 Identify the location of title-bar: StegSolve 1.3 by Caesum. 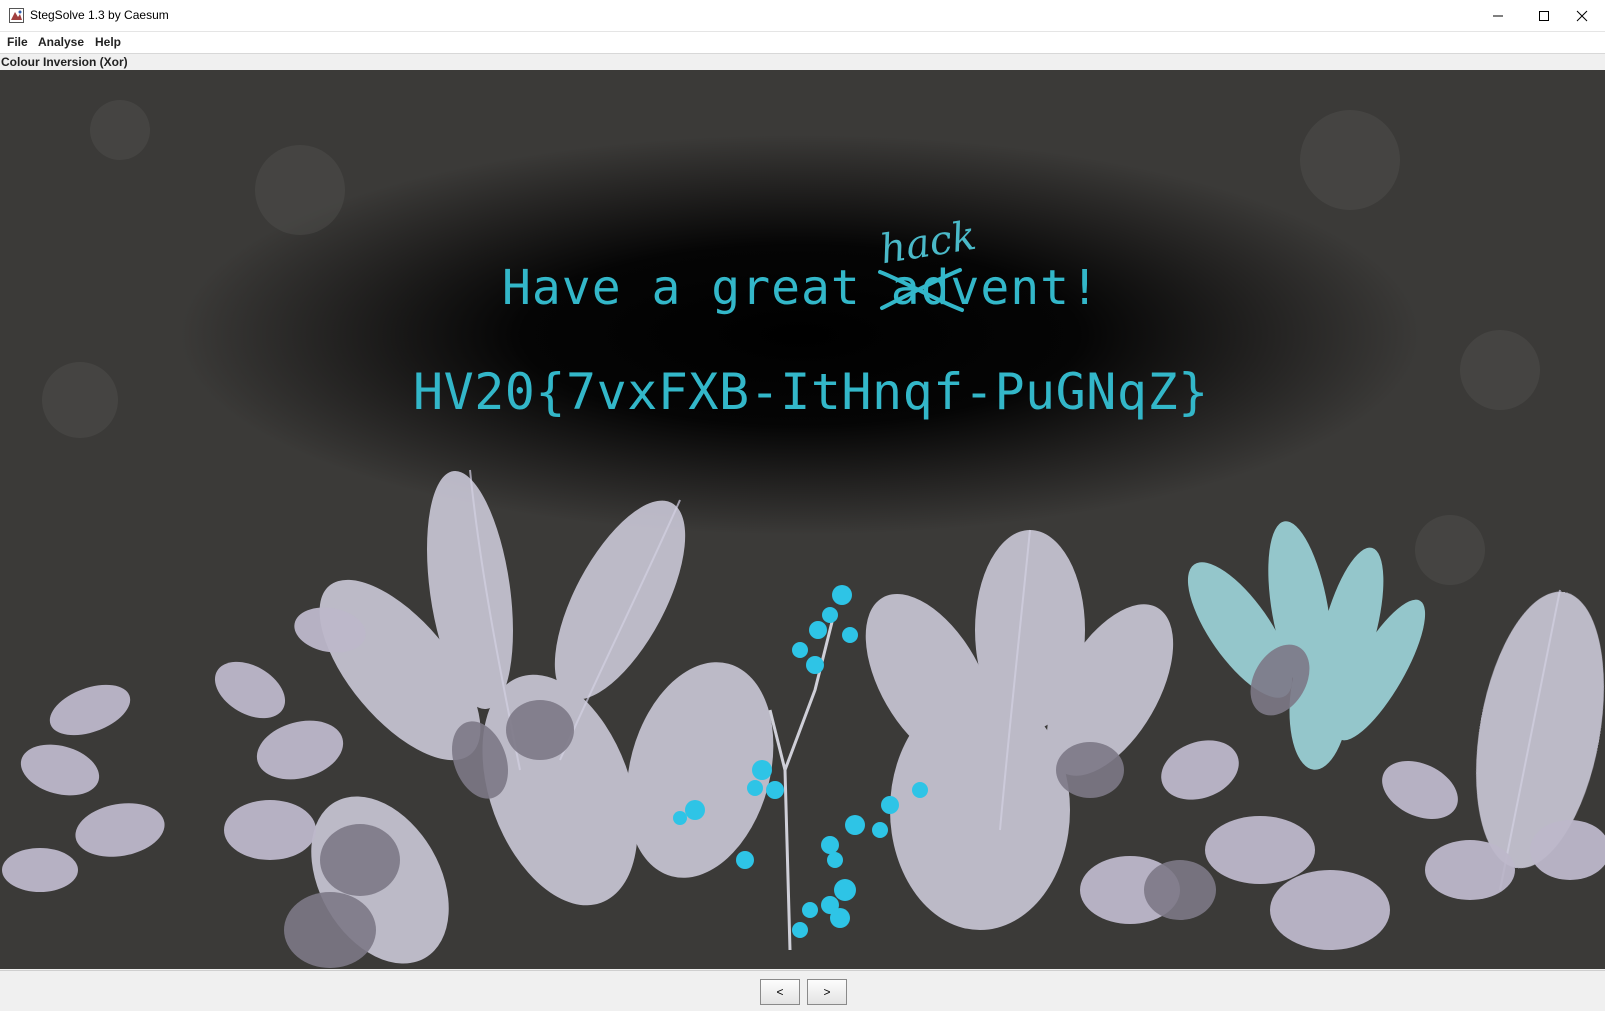
(802, 16).